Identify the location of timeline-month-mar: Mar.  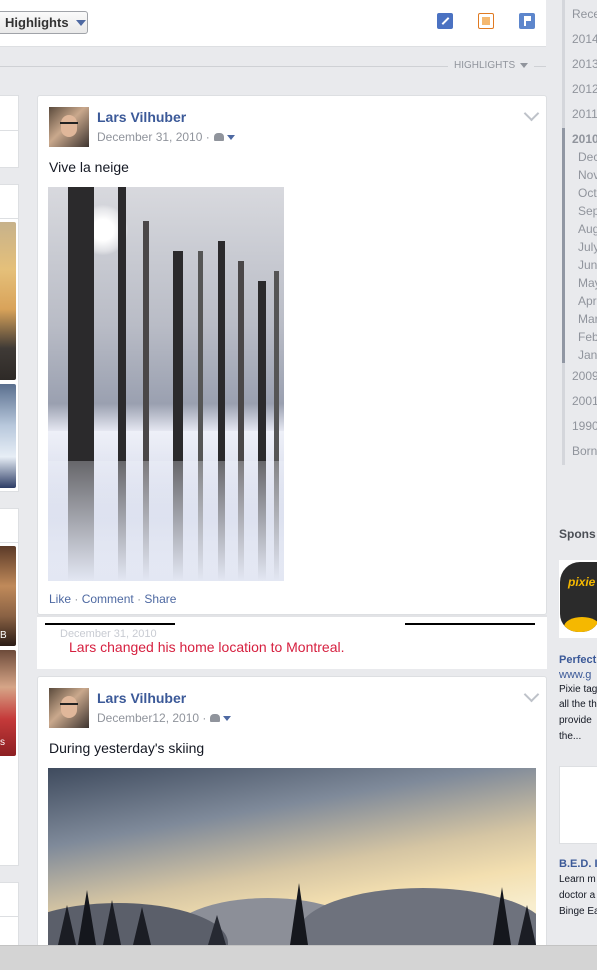
(587, 319).